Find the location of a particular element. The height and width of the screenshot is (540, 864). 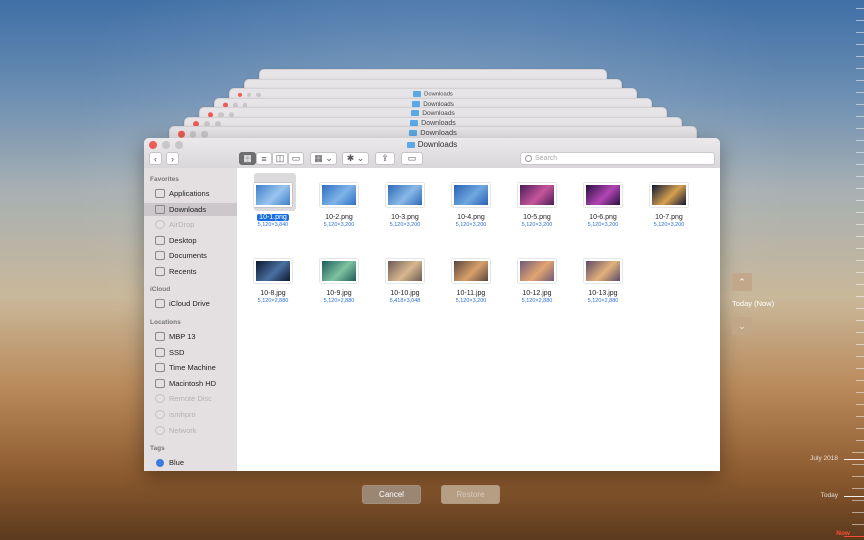

file-name: 10-13.jpg is located at coordinates (603, 293).